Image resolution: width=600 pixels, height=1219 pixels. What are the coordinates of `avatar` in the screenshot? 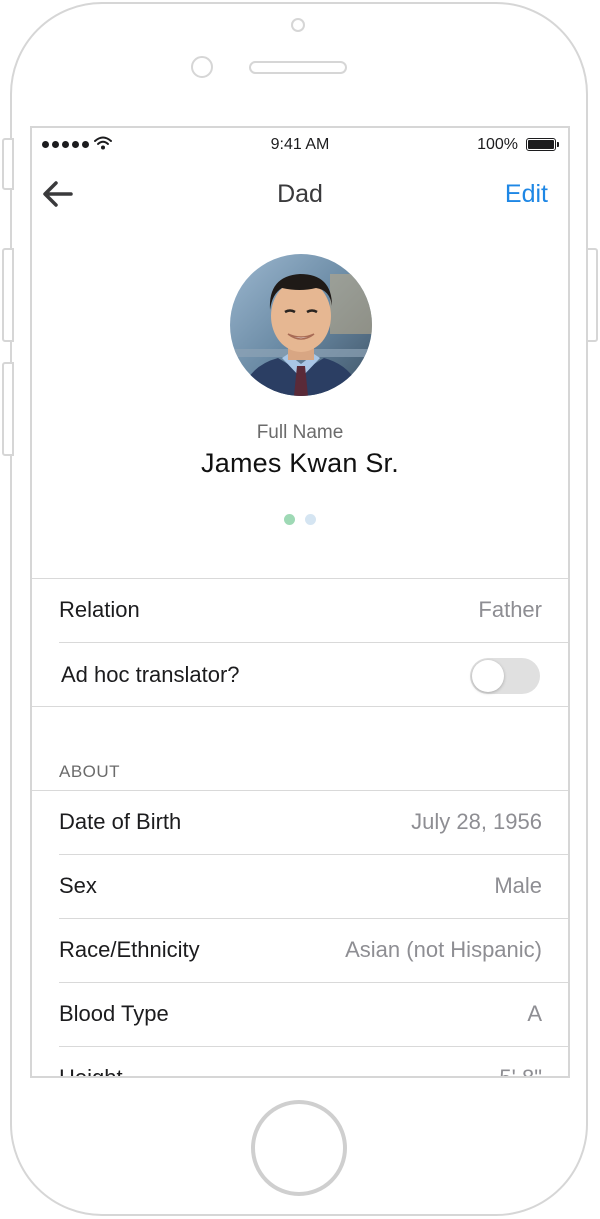 It's located at (301, 325).